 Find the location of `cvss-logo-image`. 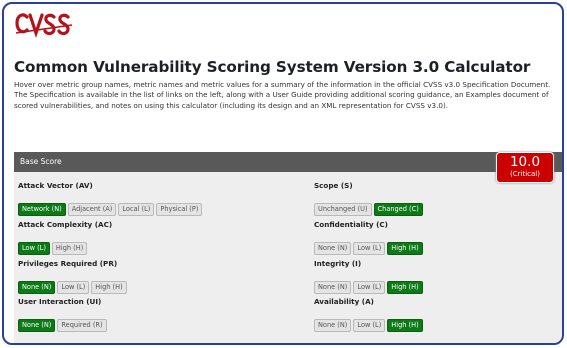

cvss-logo-image is located at coordinates (44, 26).